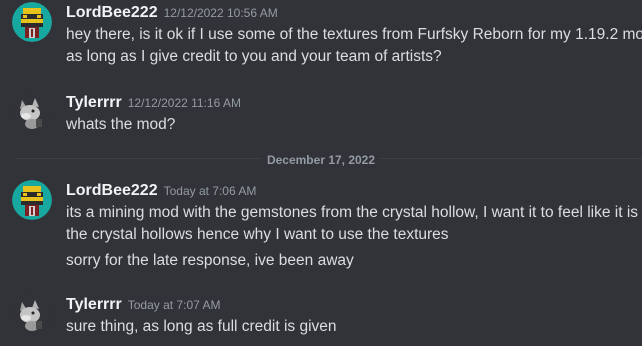  I want to click on message-header: LordBee222 Today at 7:06 AM, so click(161, 192).